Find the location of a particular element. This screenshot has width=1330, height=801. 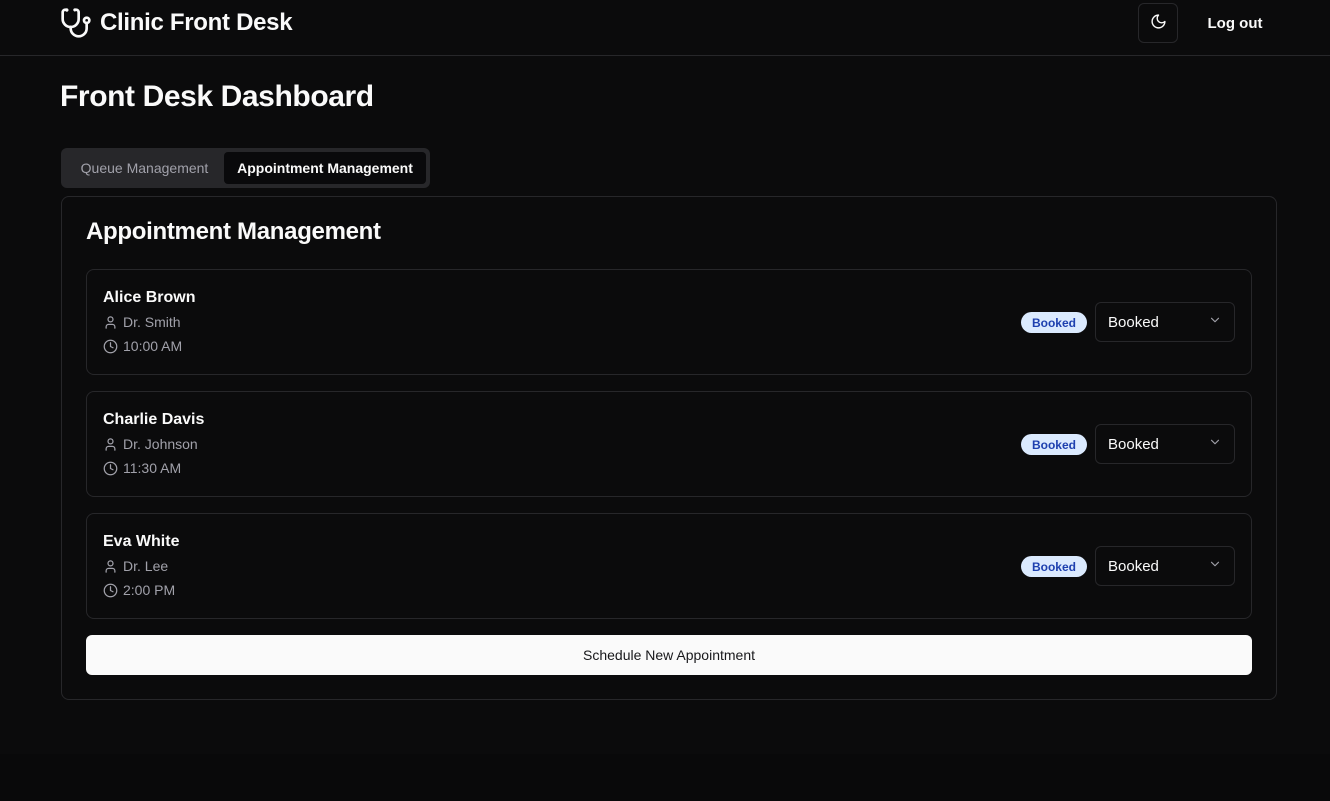

doctor-row: Dr. Johnson is located at coordinates (150, 444).